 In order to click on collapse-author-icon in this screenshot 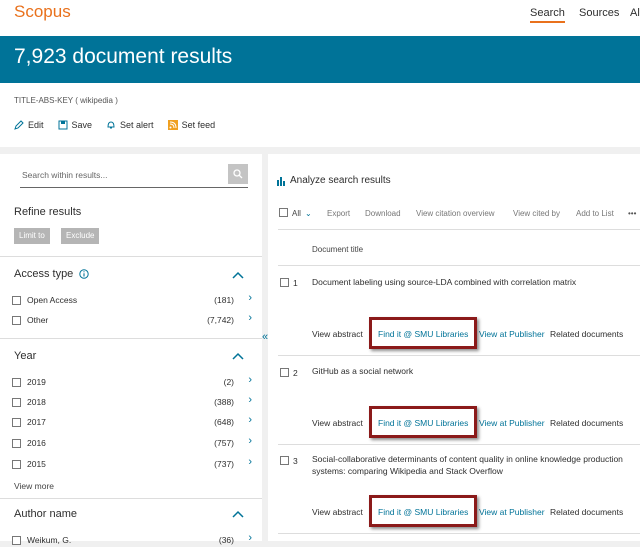, I will do `click(238, 514)`.